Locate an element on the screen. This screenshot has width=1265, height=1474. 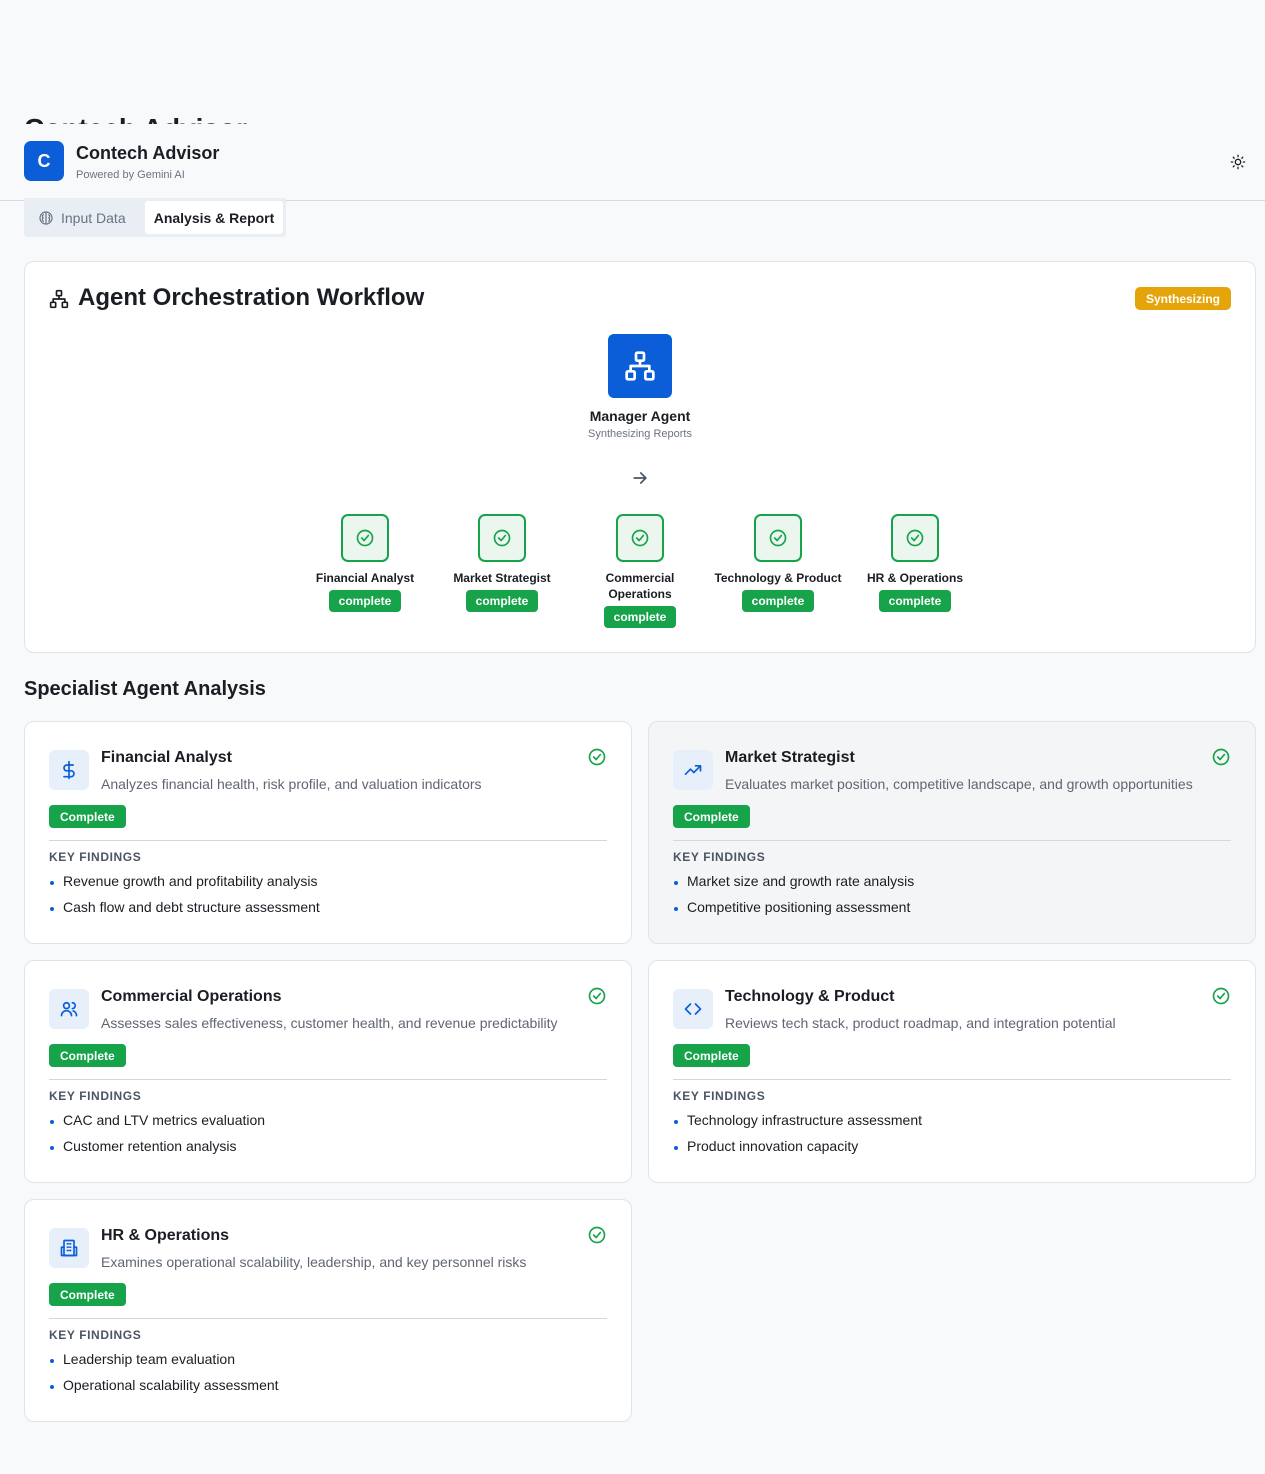
agent-node-commercial: Commercial Operations complete is located at coordinates (640, 571).